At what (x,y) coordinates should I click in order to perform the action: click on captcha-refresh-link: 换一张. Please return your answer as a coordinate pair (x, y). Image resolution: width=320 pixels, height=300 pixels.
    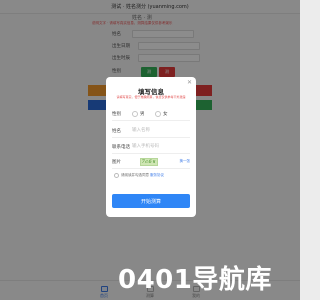
    Looking at the image, I should click on (185, 161).